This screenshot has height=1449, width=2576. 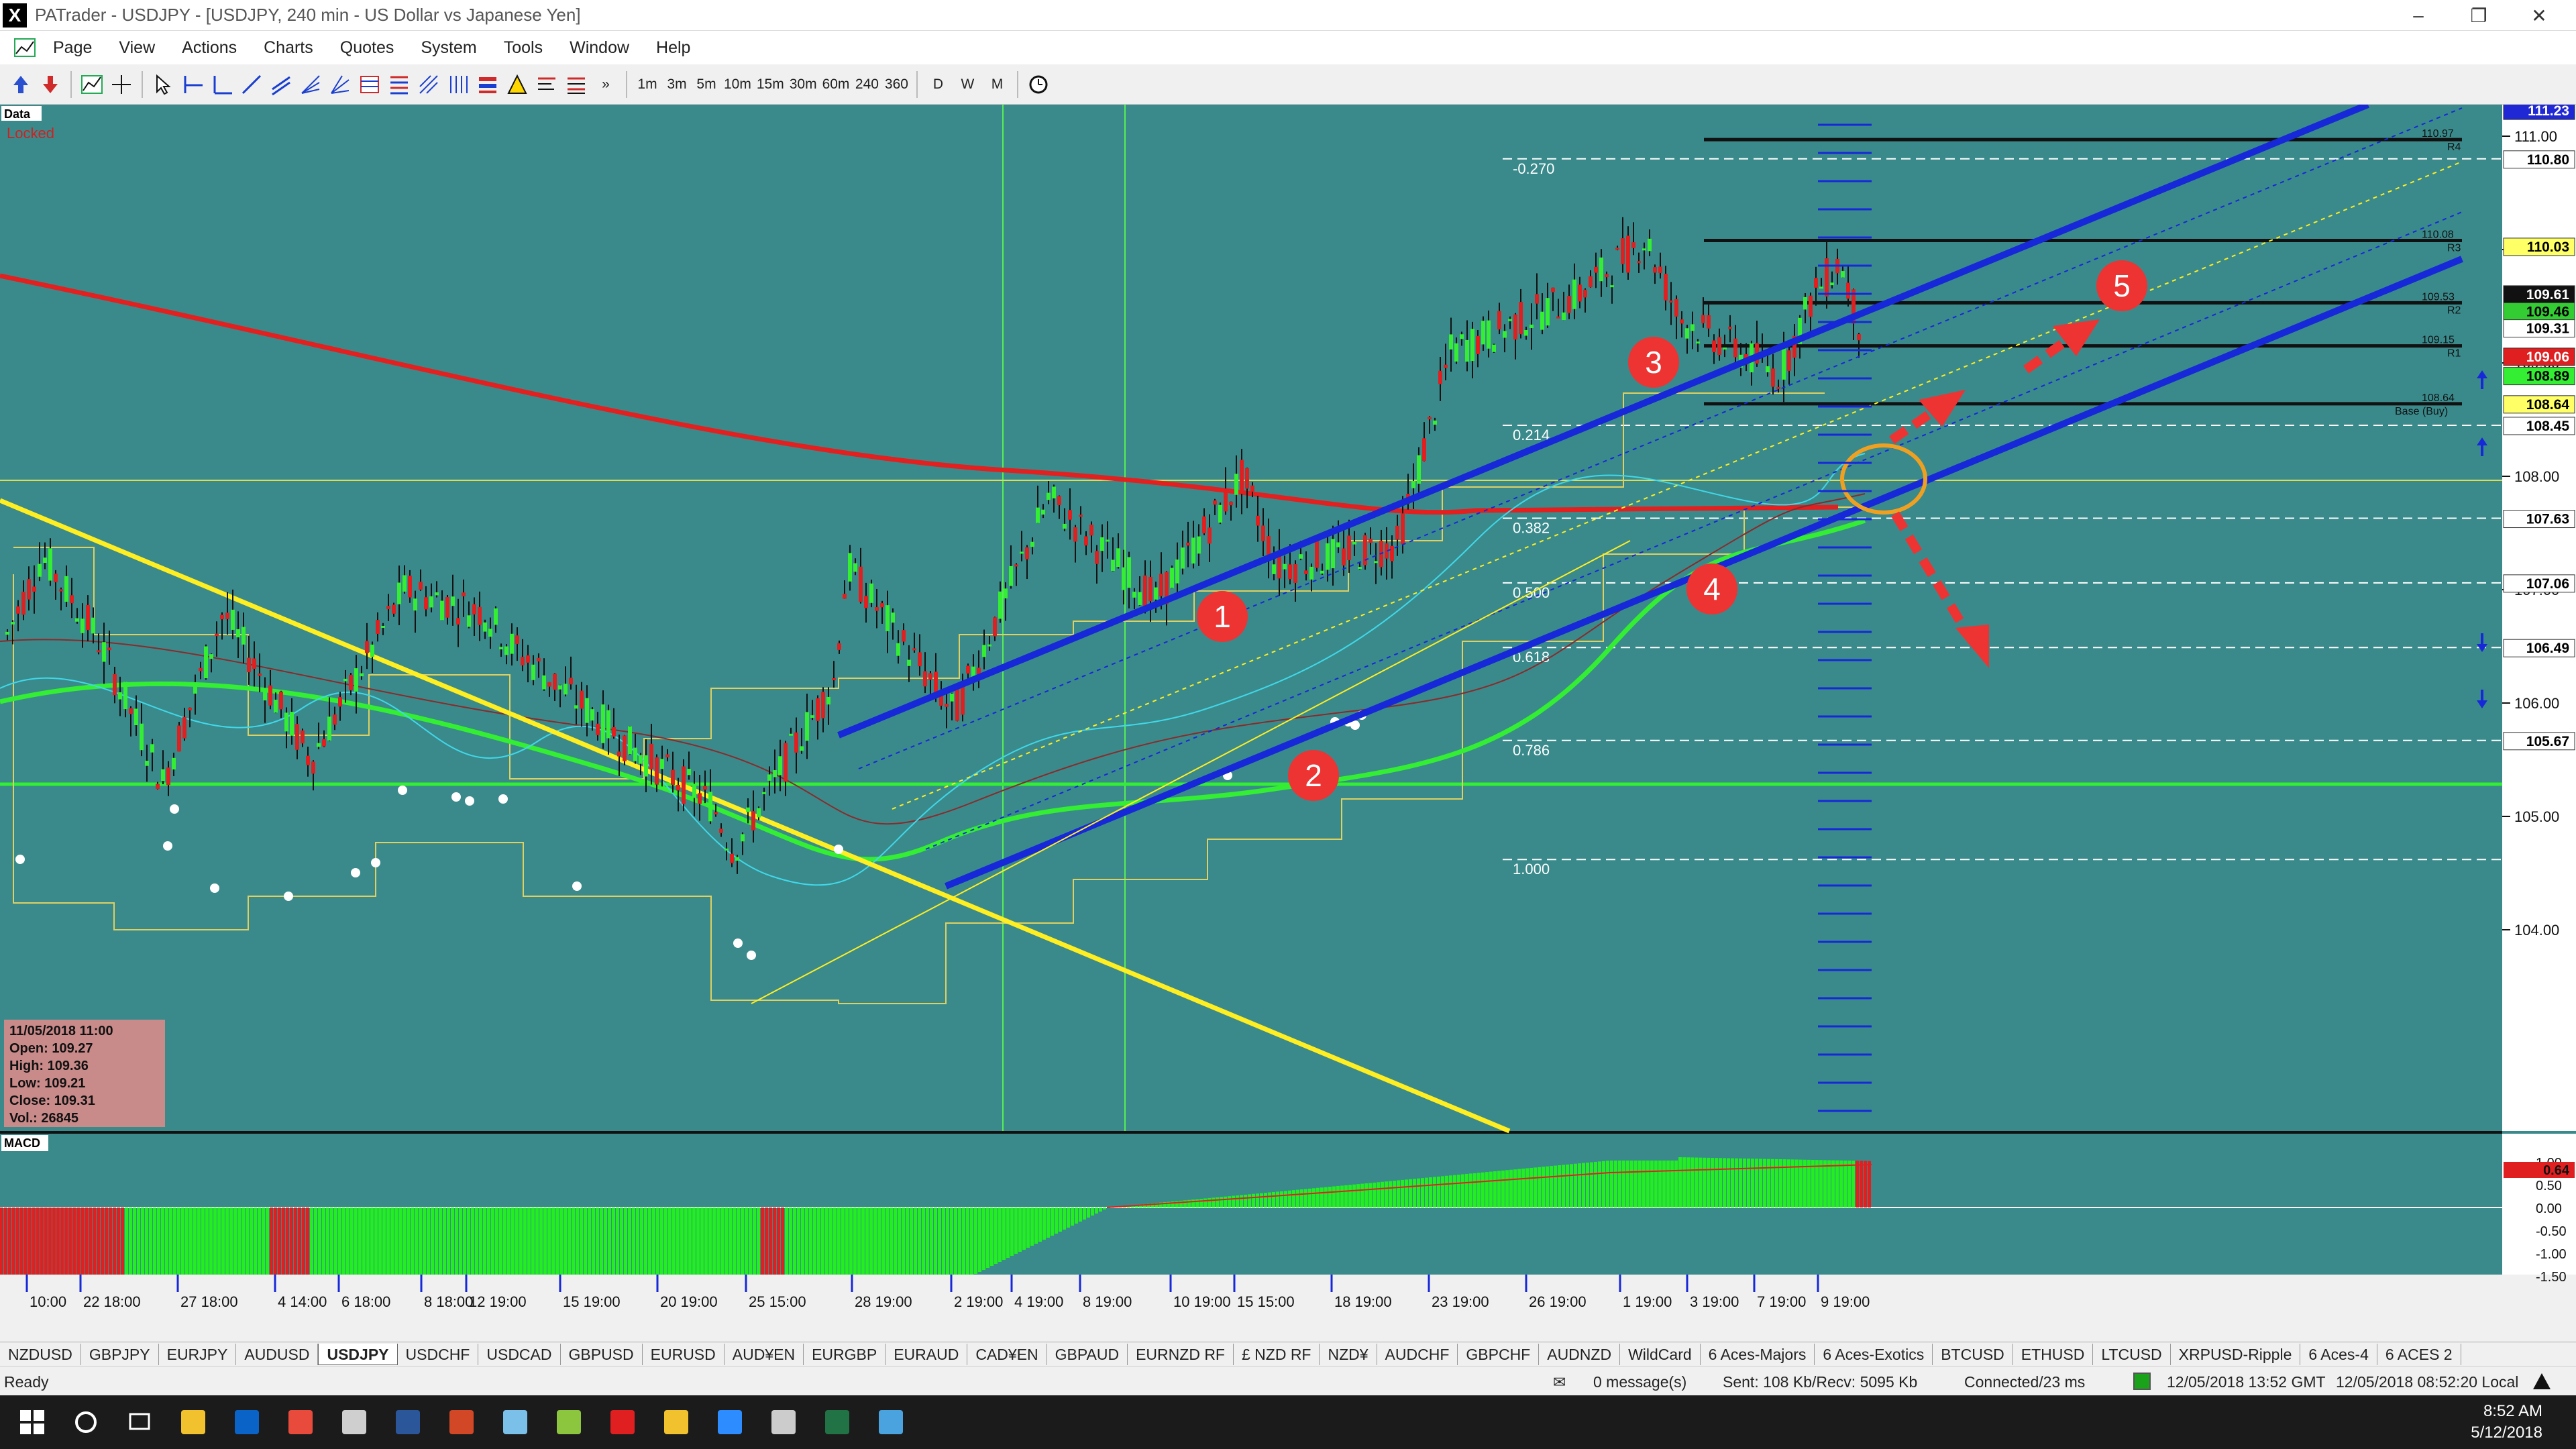 What do you see at coordinates (1007, 1354) in the screenshot?
I see `symbol-tab-cad-en: CAD¥EN` at bounding box center [1007, 1354].